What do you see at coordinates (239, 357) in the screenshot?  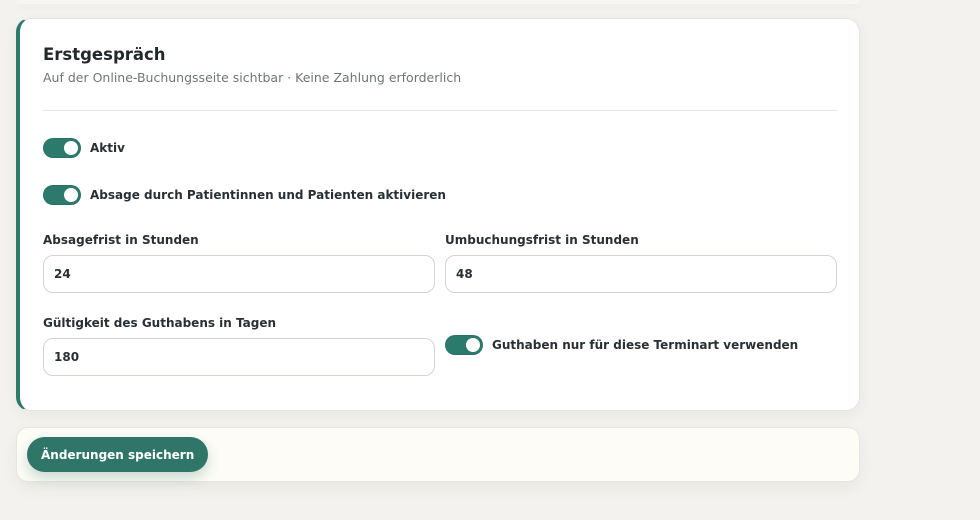 I see `credit-validity-input` at bounding box center [239, 357].